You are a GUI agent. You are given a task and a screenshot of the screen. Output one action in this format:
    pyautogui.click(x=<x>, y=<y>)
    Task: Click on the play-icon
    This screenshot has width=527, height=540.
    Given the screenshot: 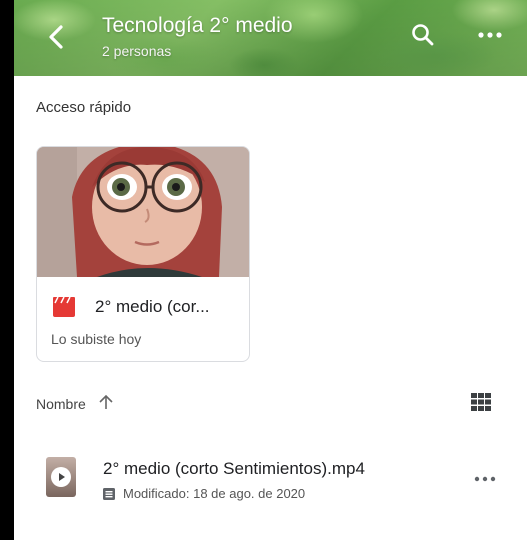 What is the action you would take?
    pyautogui.click(x=61, y=477)
    